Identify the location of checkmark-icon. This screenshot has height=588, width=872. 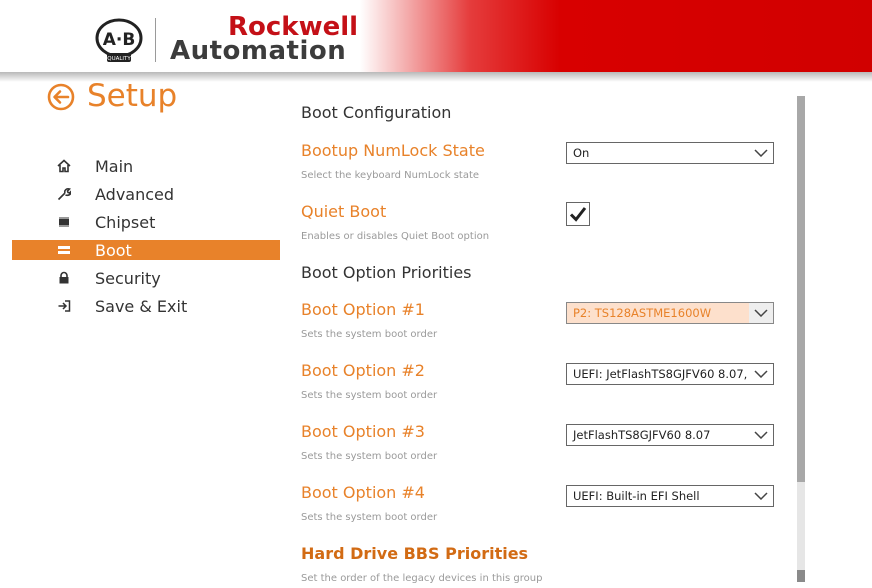
(578, 214).